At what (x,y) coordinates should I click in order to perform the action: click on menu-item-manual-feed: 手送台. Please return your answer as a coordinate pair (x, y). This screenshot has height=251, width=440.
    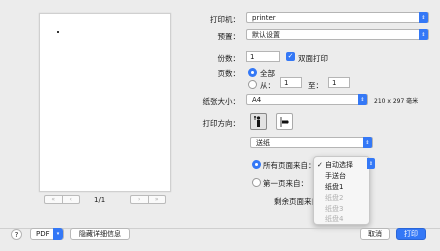
    Looking at the image, I should click on (342, 176).